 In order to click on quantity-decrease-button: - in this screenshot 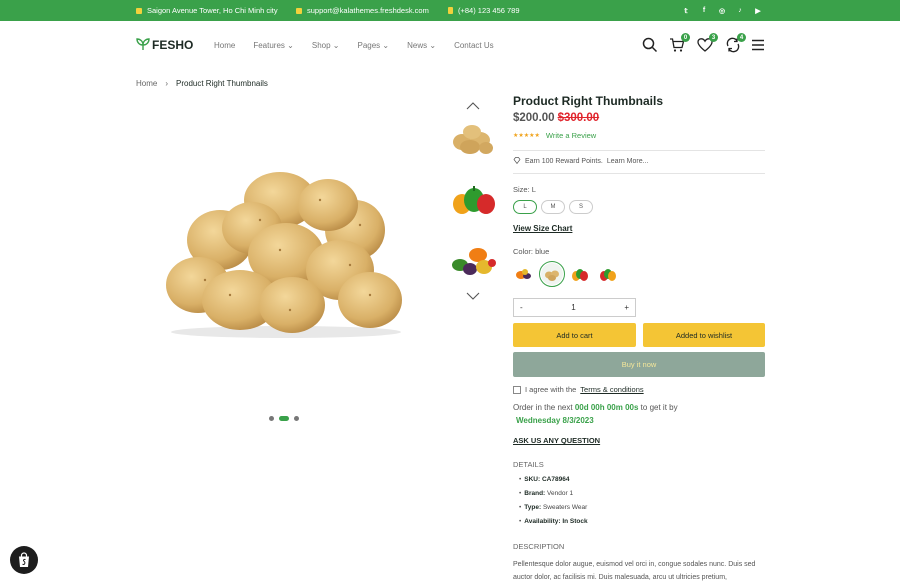, I will do `click(521, 307)`.